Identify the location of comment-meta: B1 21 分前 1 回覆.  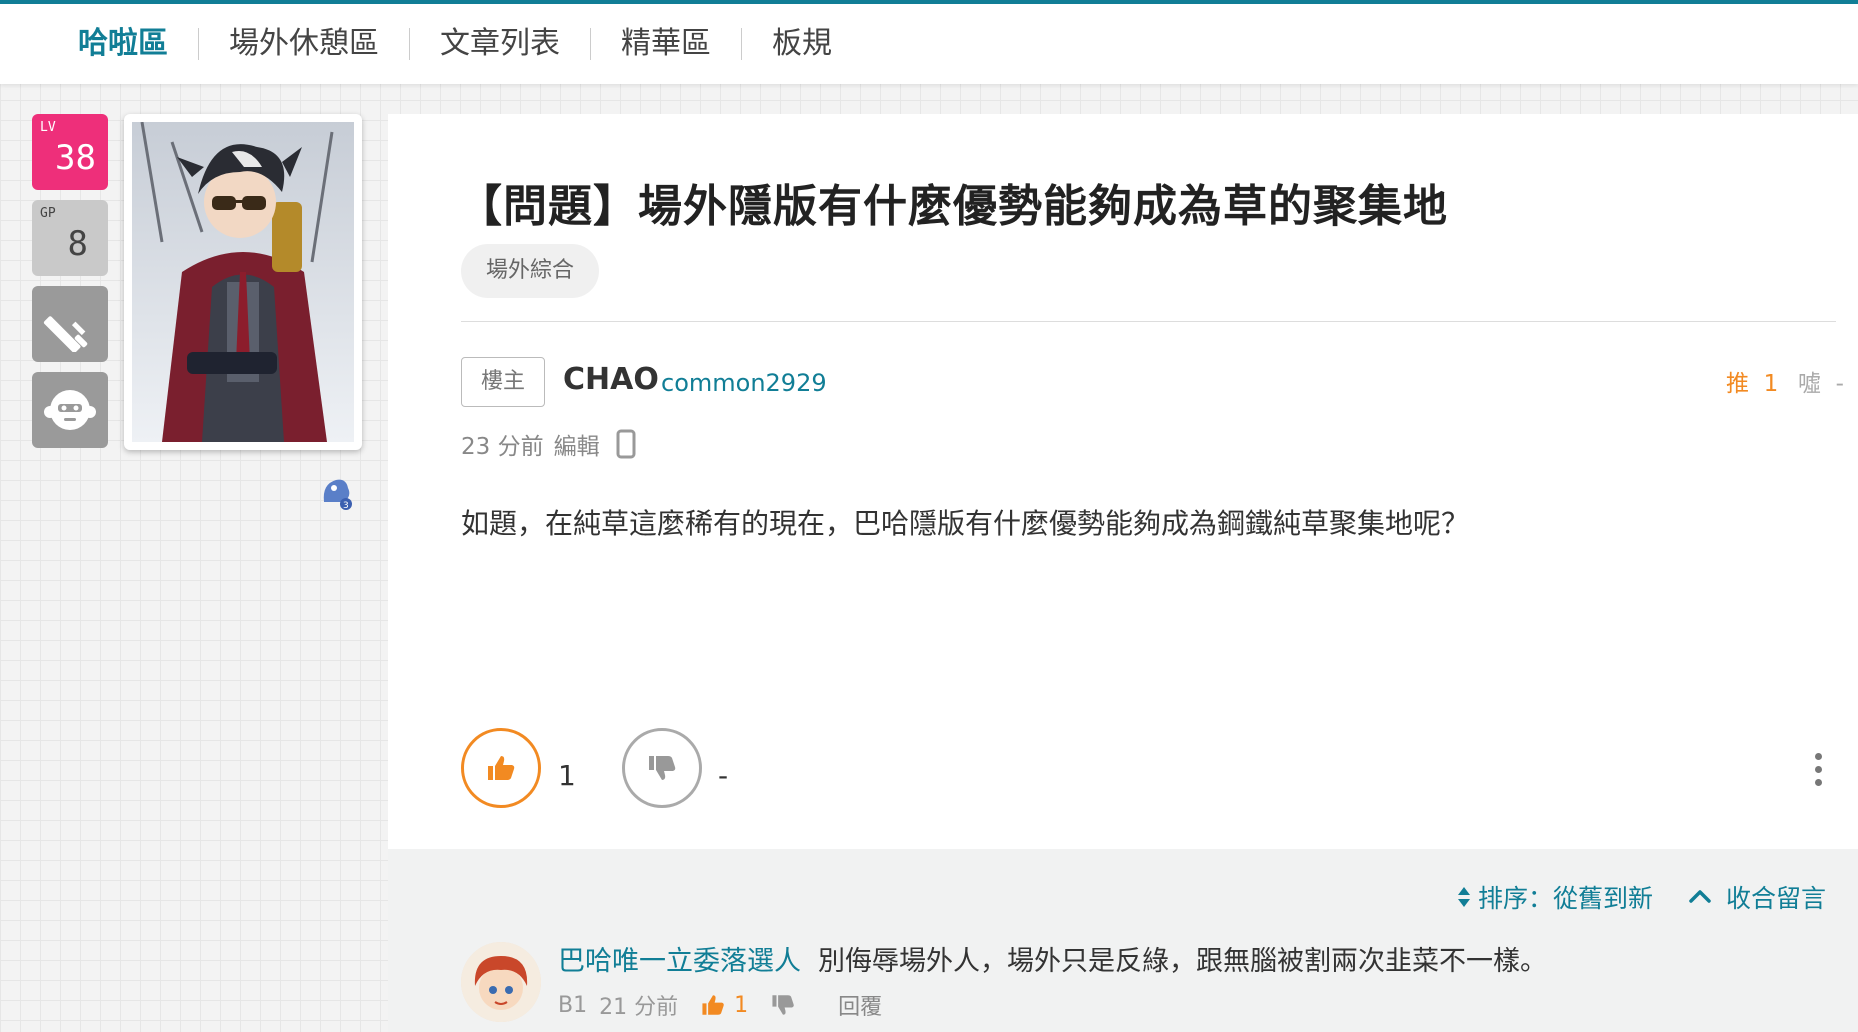
(720, 1005).